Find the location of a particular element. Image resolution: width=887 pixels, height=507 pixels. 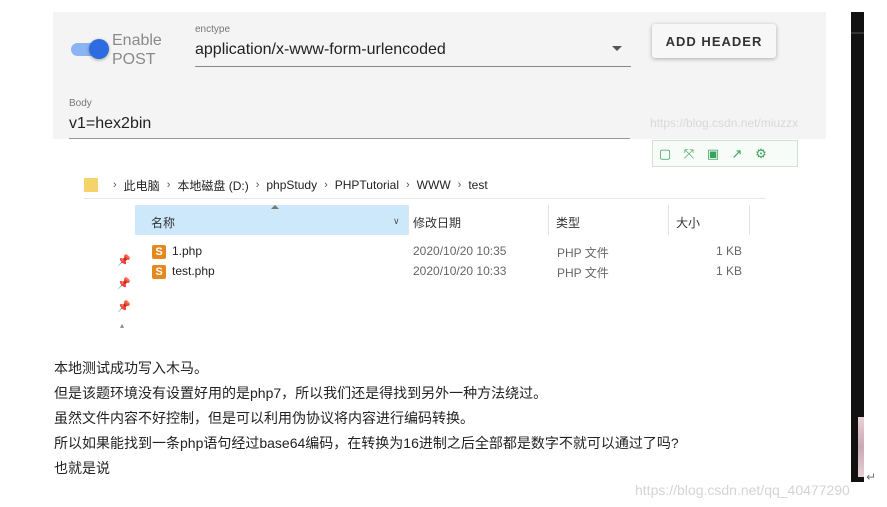

scroll-up-icon: ▴ is located at coordinates (122, 325).